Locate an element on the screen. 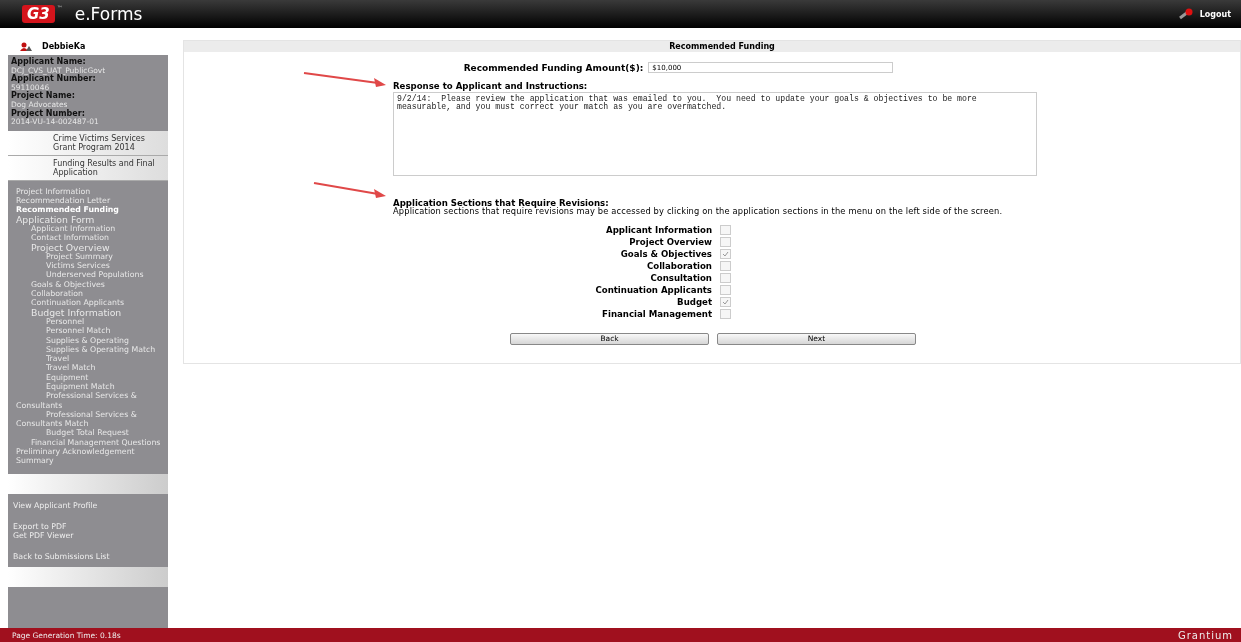 The height and width of the screenshot is (642, 1241). info-label: Project Name: is located at coordinates (43, 96).